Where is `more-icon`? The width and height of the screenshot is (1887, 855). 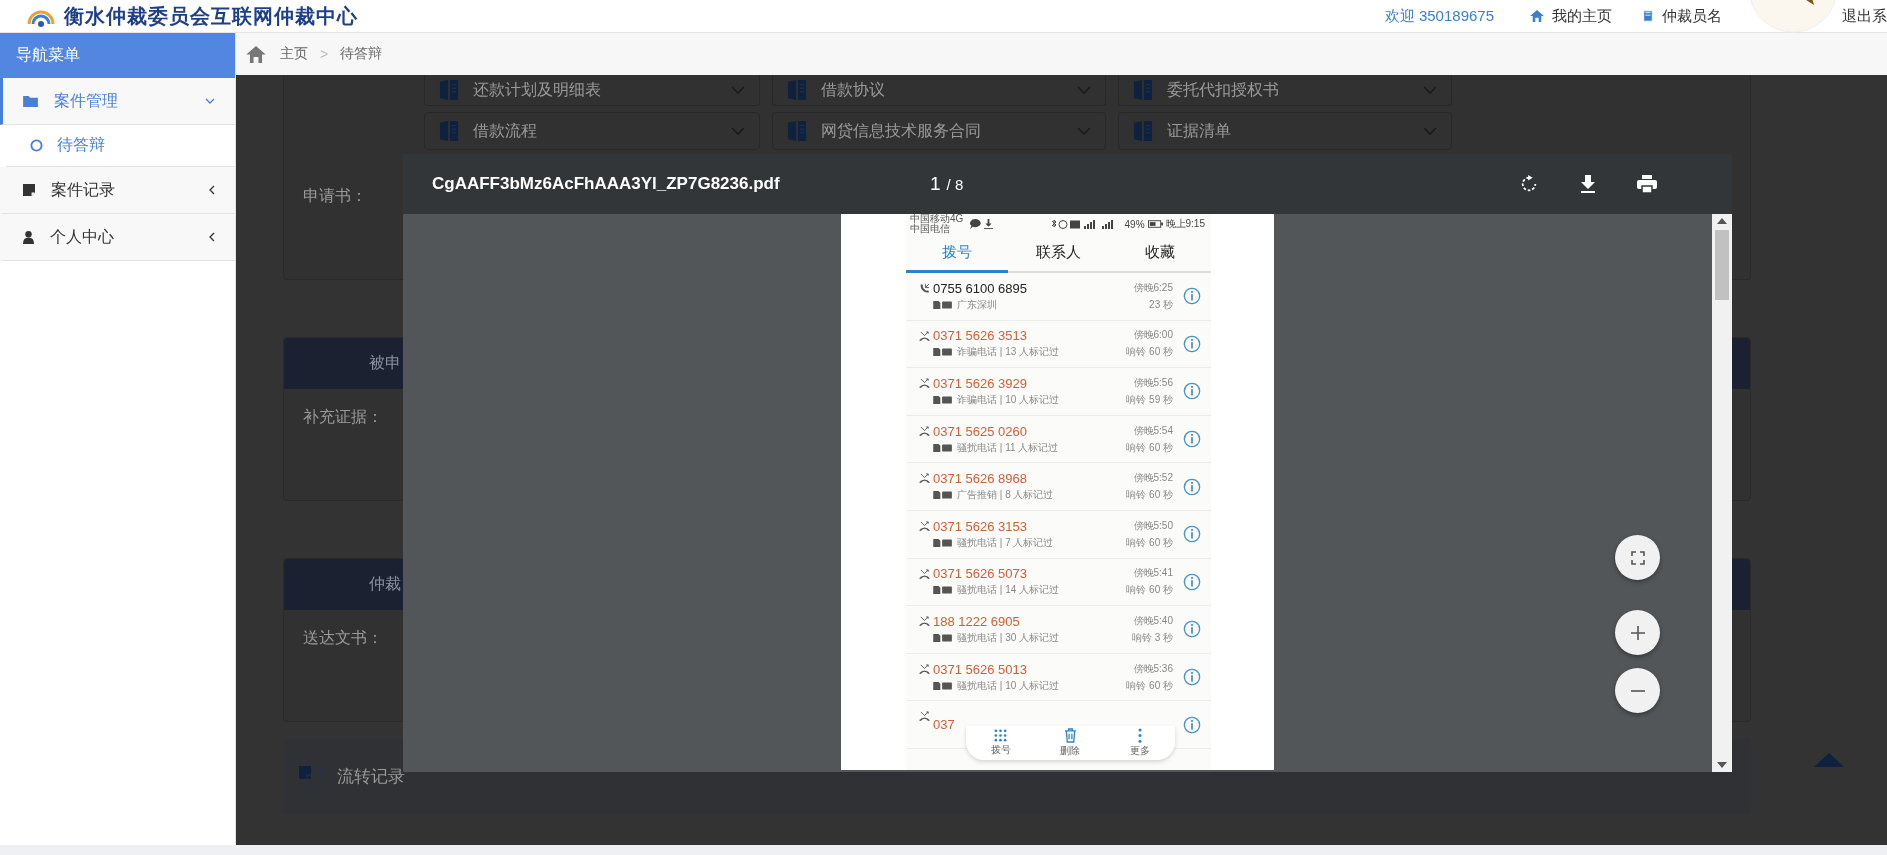 more-icon is located at coordinates (1140, 735).